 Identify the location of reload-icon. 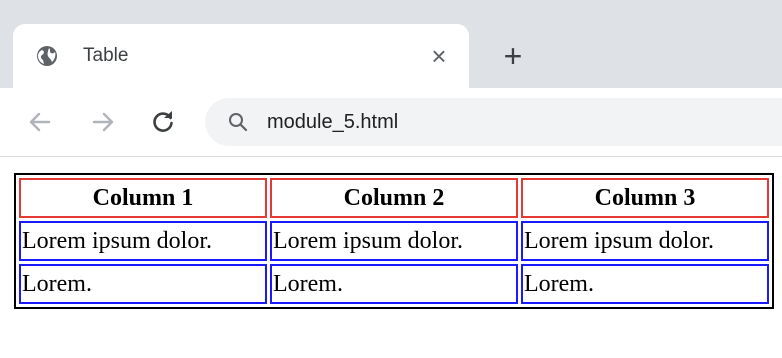
(163, 121).